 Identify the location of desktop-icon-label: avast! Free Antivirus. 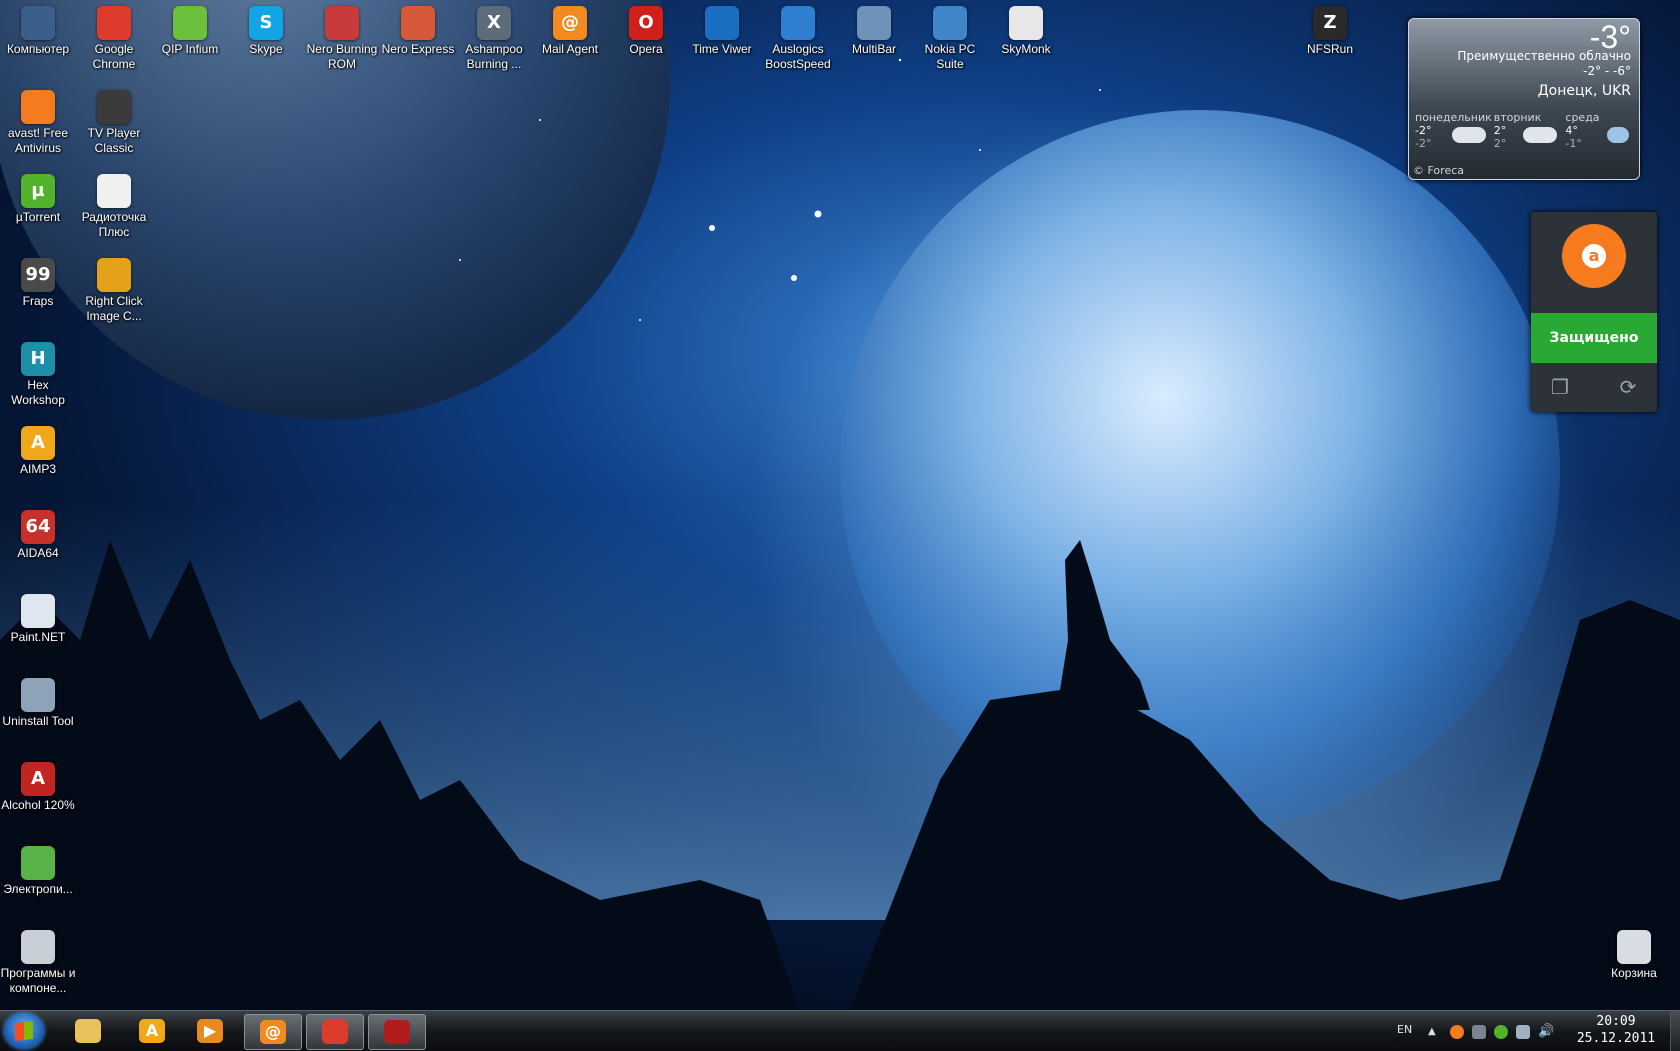
(38, 140).